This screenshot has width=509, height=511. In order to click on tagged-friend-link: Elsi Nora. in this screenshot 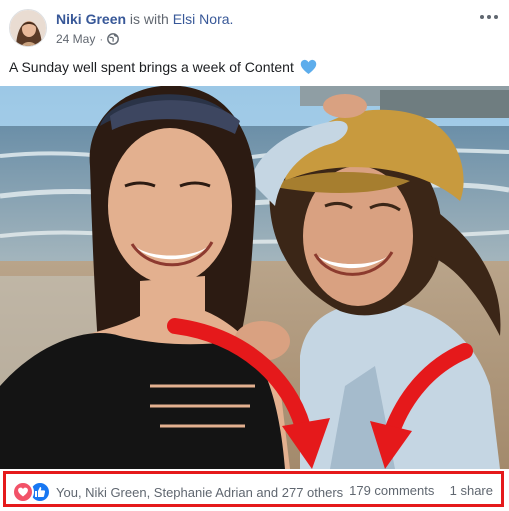, I will do `click(203, 19)`.